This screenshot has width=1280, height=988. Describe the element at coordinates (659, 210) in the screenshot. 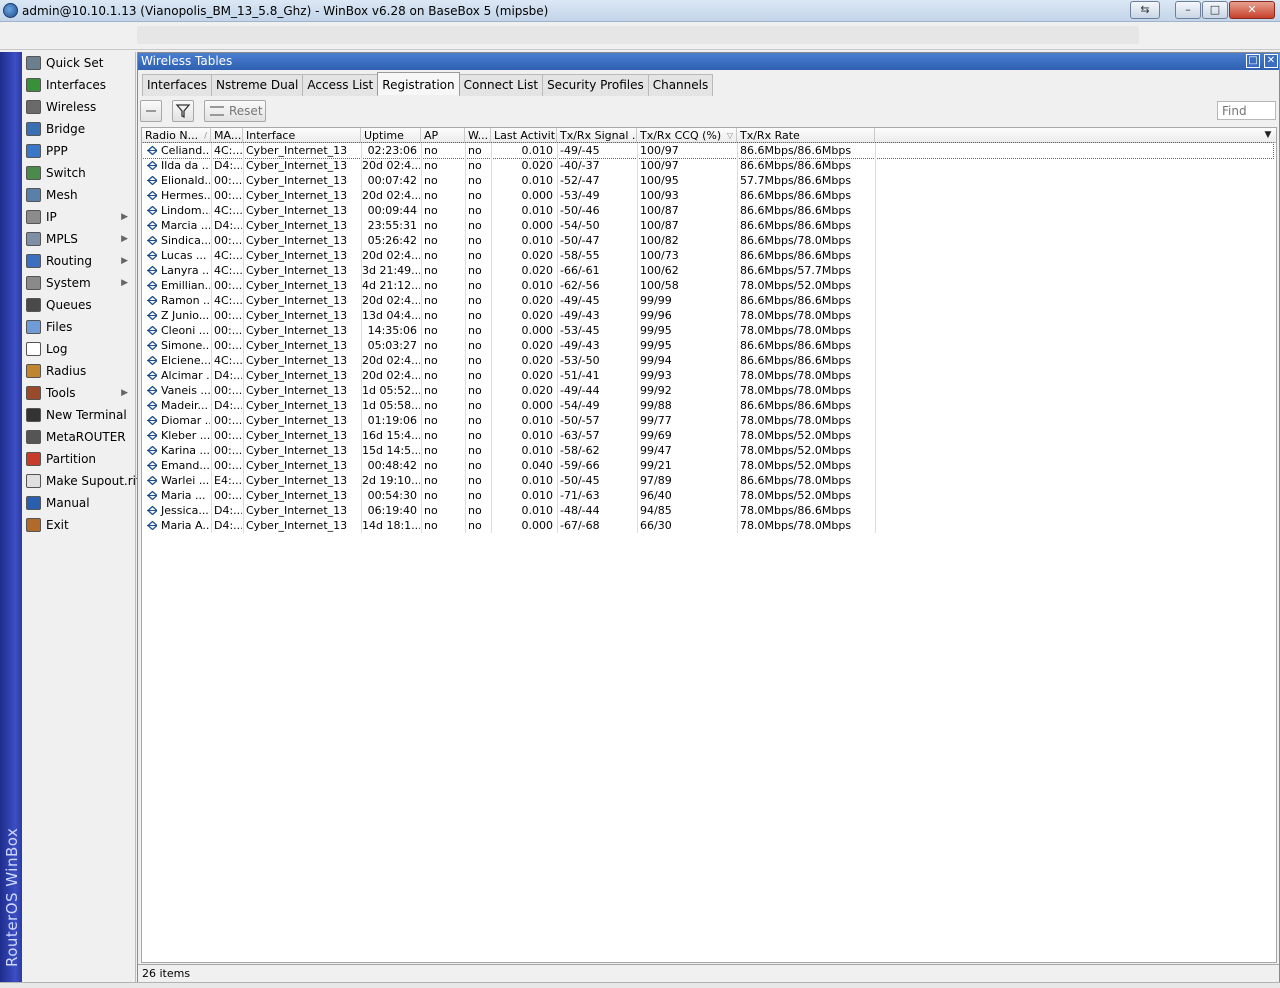

I see `cell-tx-rx-ccq: 100/87` at that location.